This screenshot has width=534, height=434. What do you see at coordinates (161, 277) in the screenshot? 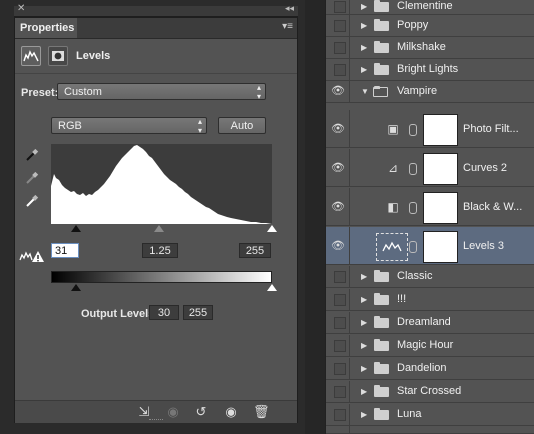
I see `output-gradient` at bounding box center [161, 277].